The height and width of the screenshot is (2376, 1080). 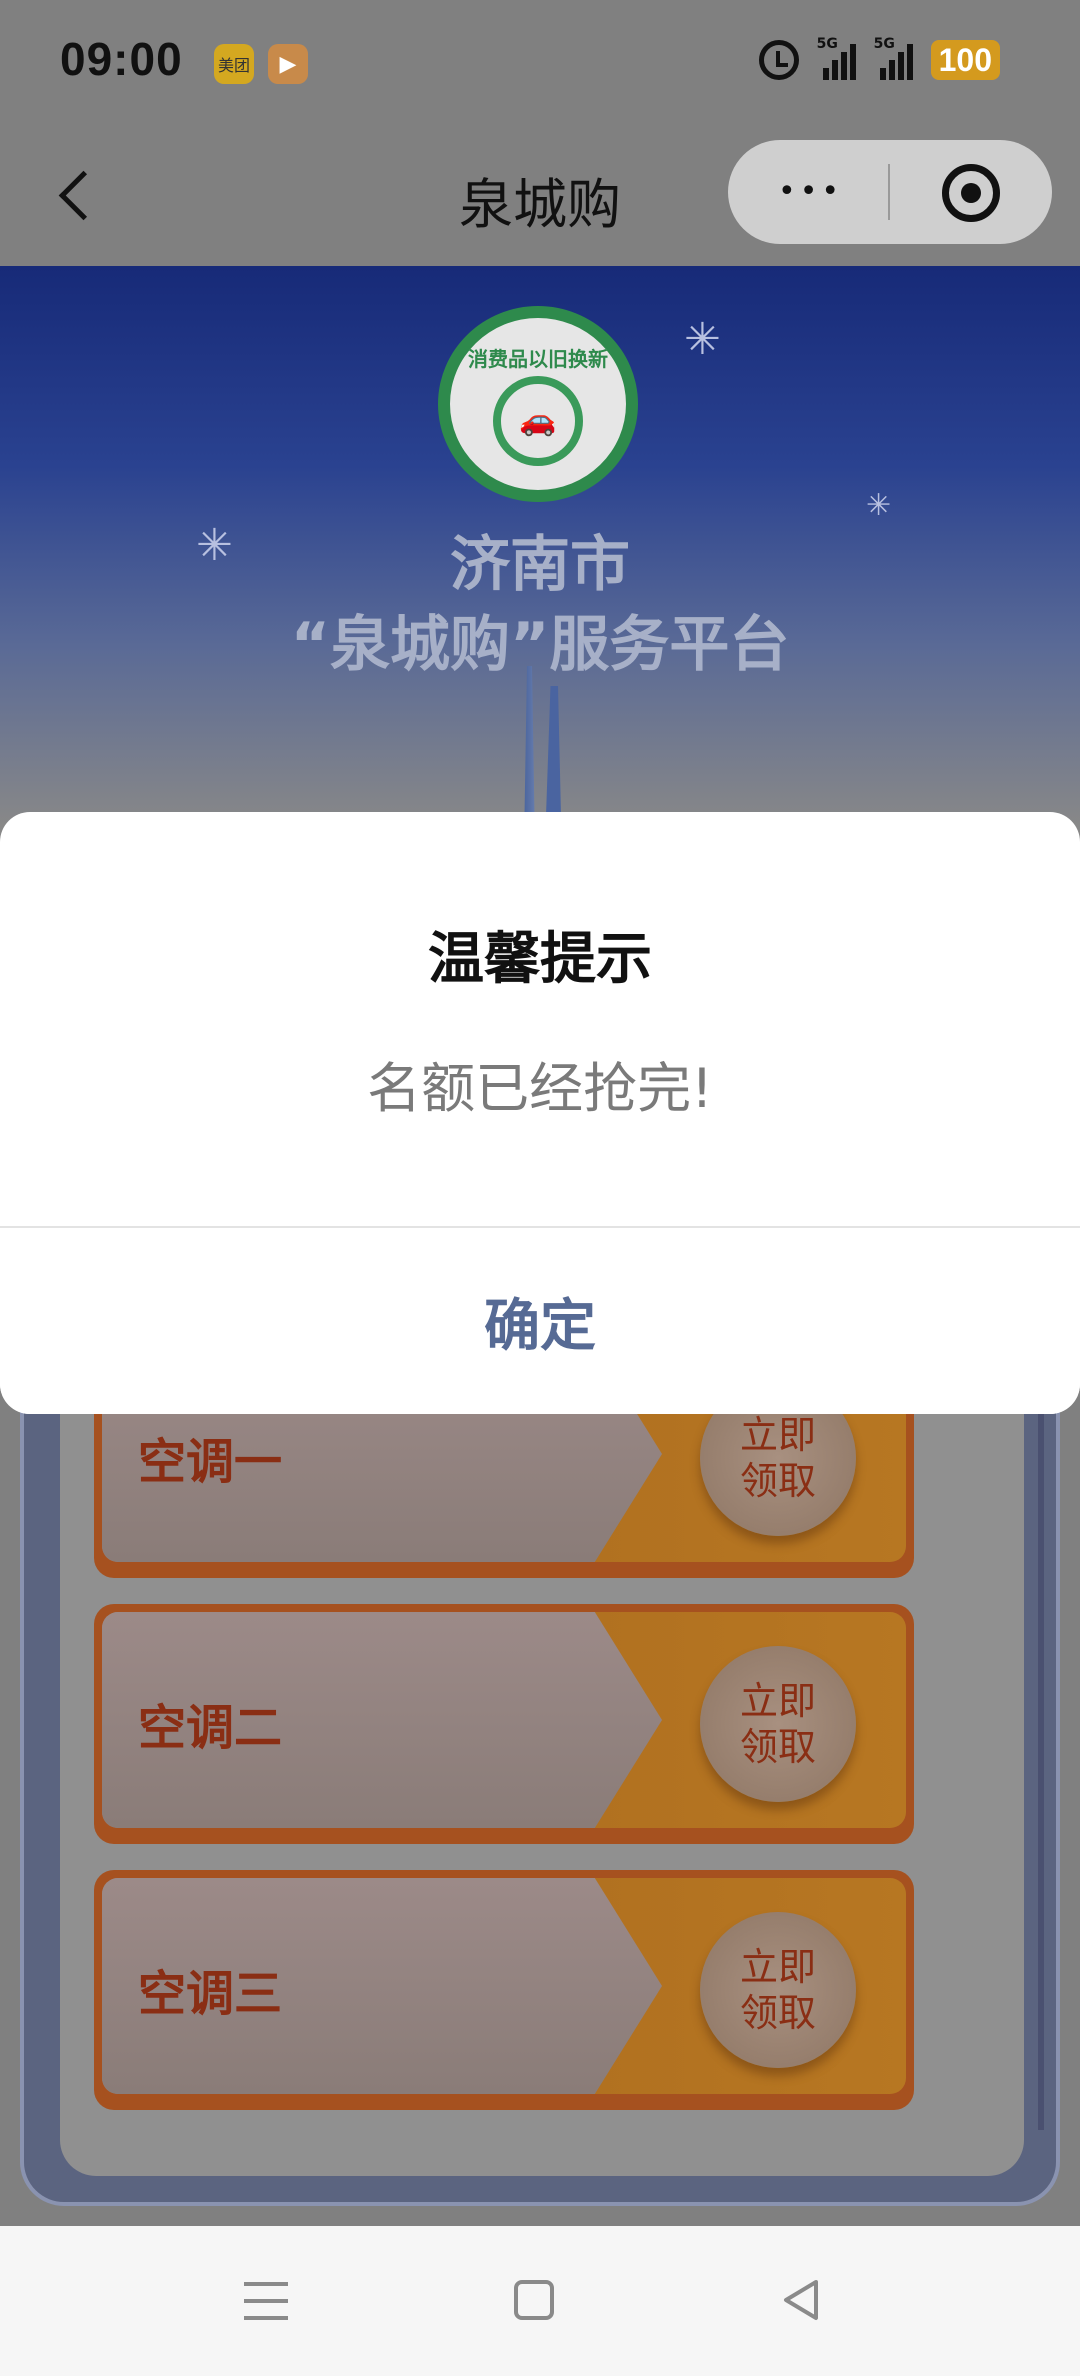 What do you see at coordinates (540, 198) in the screenshot?
I see `mini-program-nav-bar: 泉城购 •••` at bounding box center [540, 198].